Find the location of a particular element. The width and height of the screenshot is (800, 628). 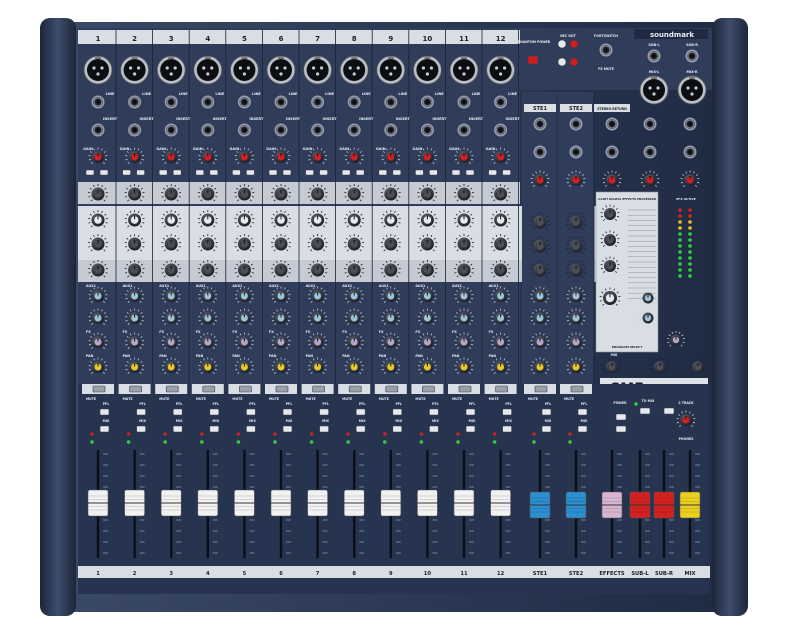

mix-l-xlr-out is located at coordinates (654, 90).